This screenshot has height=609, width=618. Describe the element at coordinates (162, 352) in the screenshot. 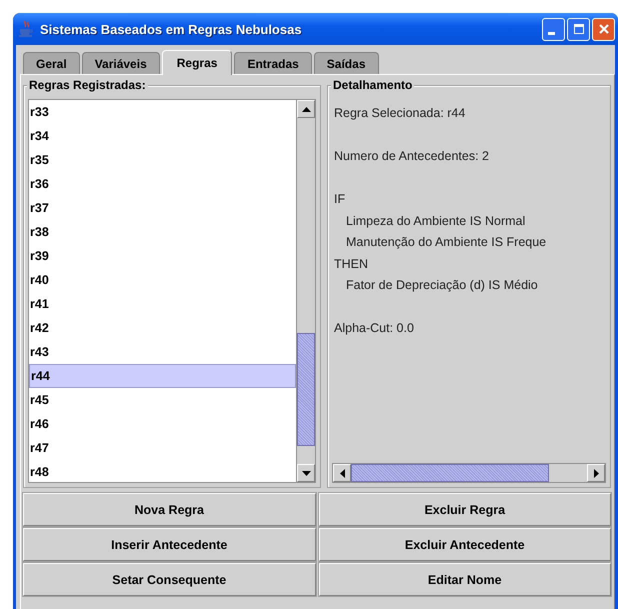

I see `list-item: r43` at that location.